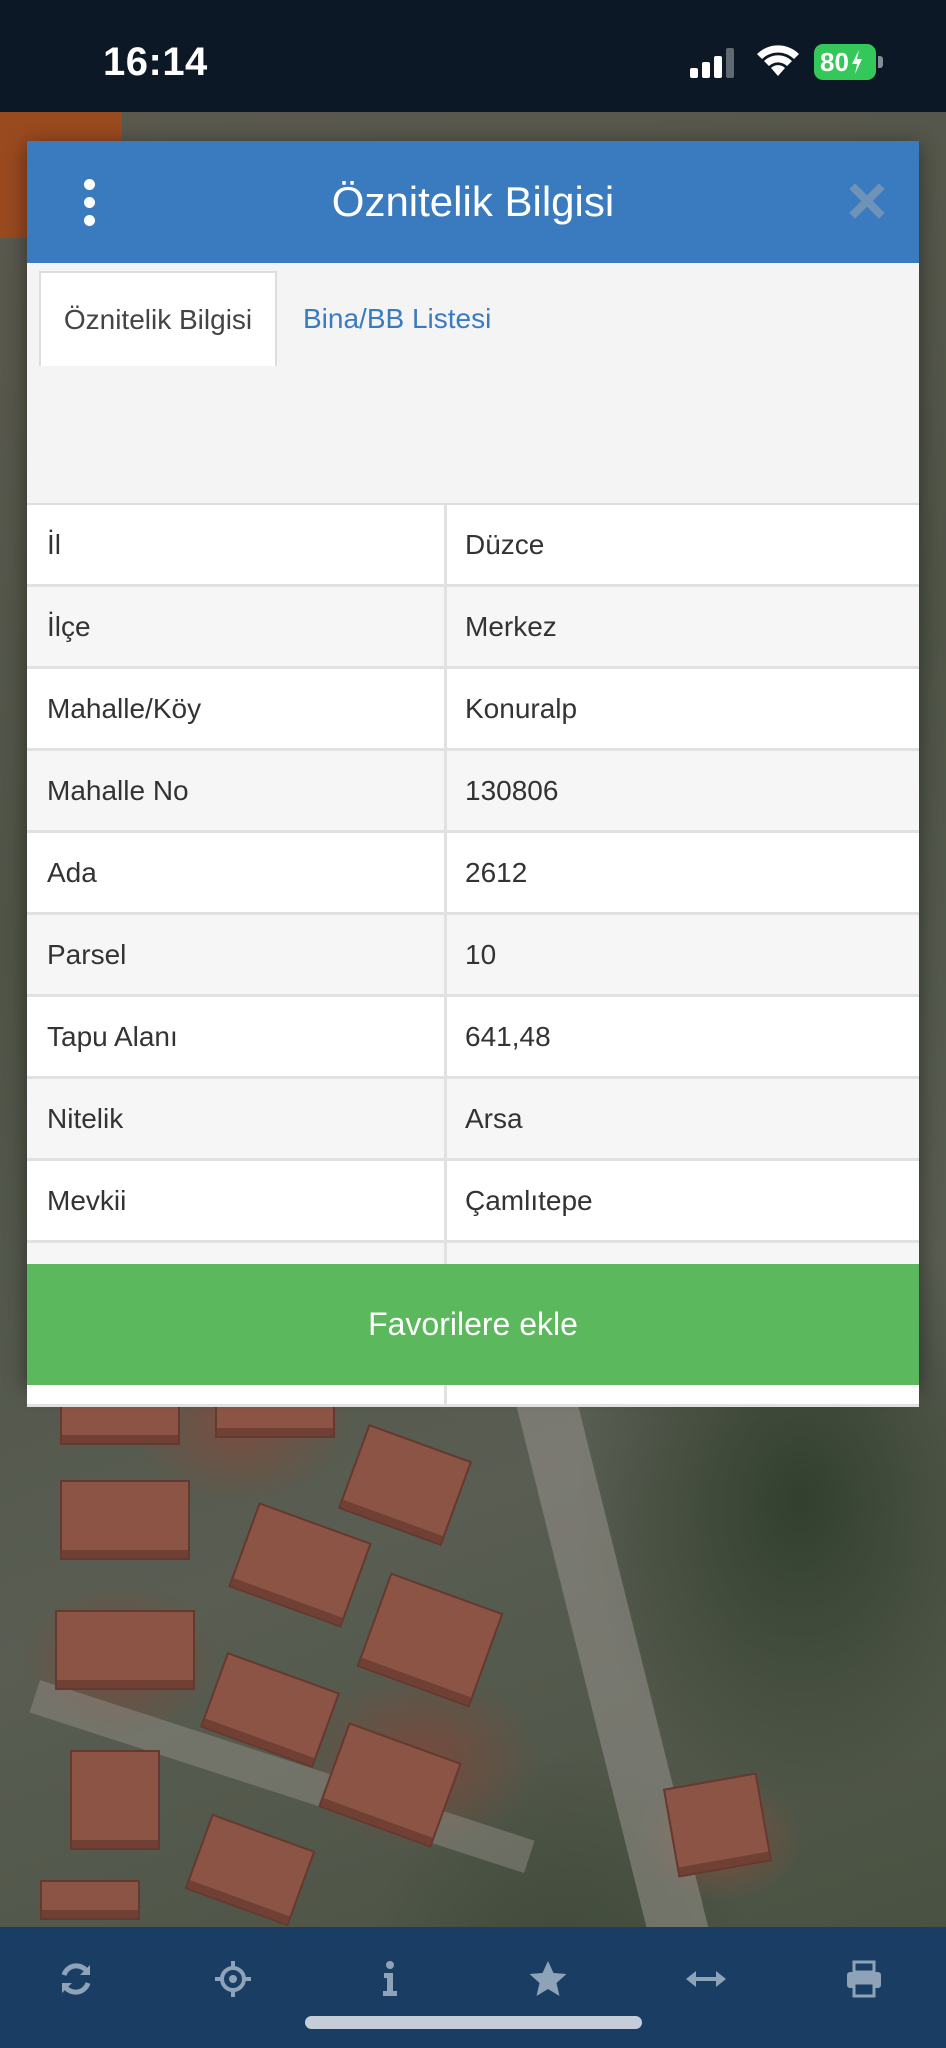 The image size is (946, 2048). I want to click on star-icon, so click(548, 1979).